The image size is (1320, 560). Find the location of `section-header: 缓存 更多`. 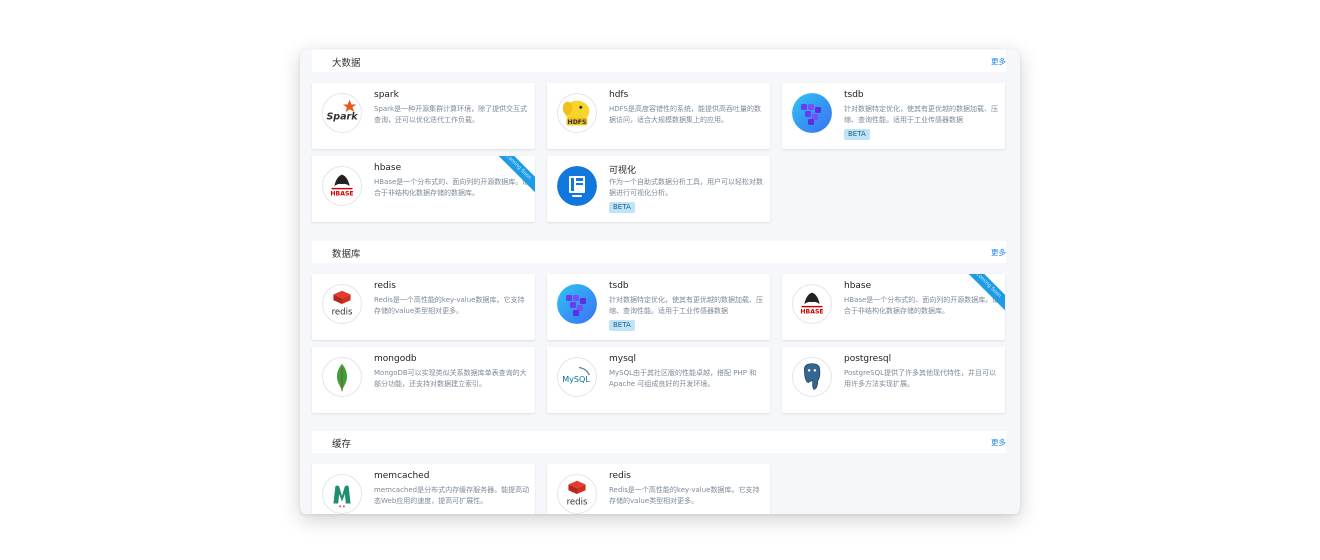

section-header: 缓存 更多 is located at coordinates (659, 442).